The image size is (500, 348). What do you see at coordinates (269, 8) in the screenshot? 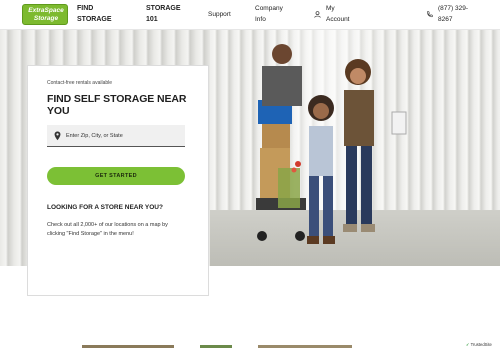
I see `nav-company-line1: Company` at bounding box center [269, 8].